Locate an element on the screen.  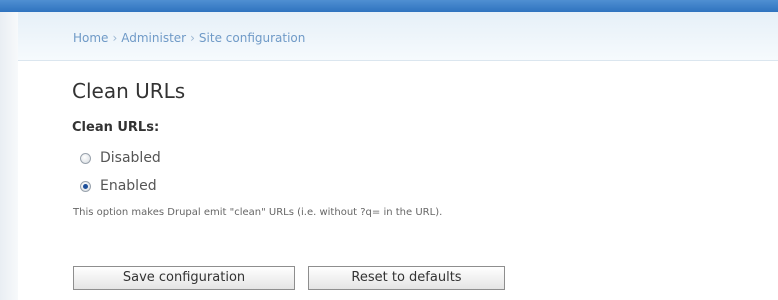
left-shadow is located at coordinates (9, 156).